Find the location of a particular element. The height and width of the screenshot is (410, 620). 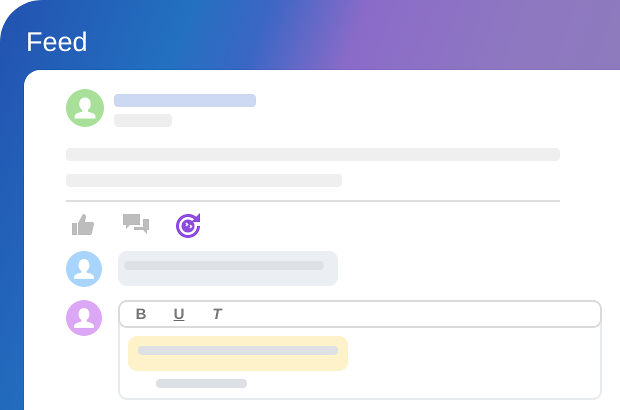

italic-button: T is located at coordinates (217, 314).